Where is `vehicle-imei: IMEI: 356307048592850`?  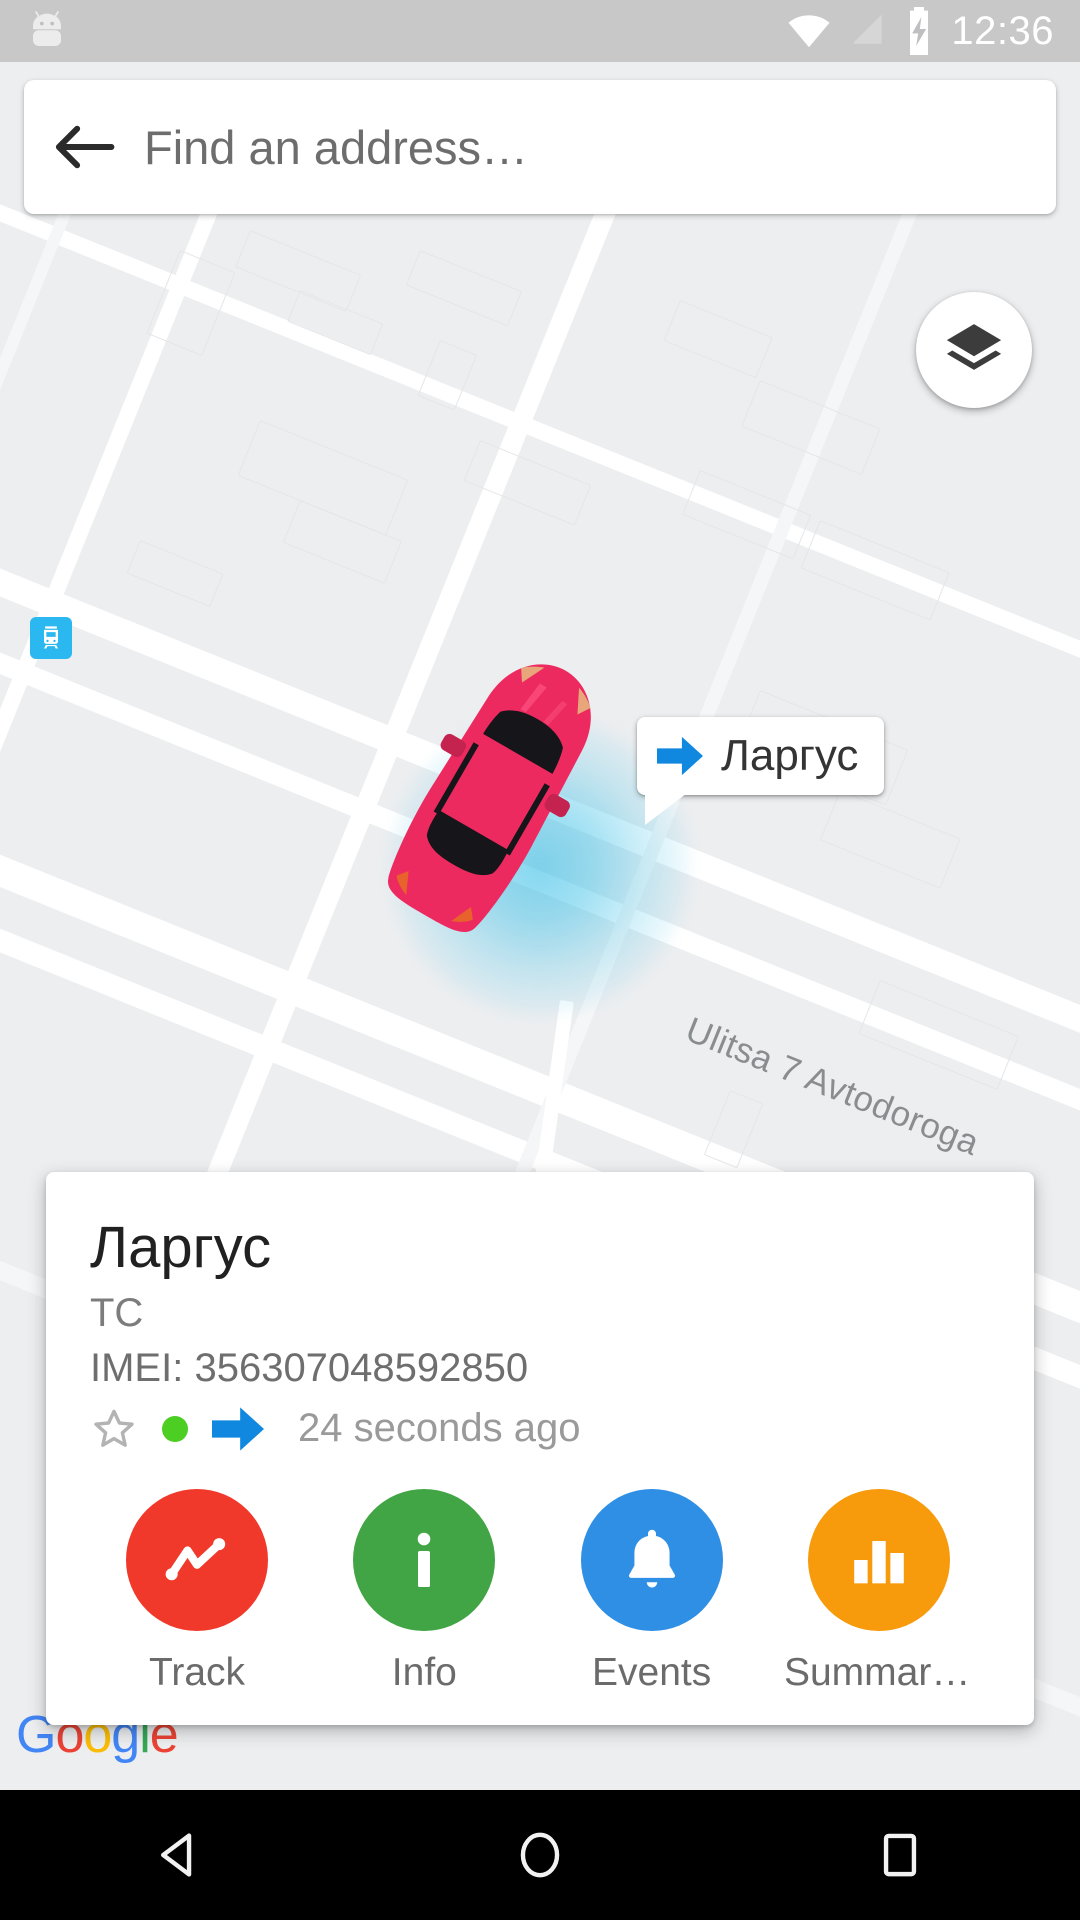 vehicle-imei: IMEI: 356307048592850 is located at coordinates (309, 1367).